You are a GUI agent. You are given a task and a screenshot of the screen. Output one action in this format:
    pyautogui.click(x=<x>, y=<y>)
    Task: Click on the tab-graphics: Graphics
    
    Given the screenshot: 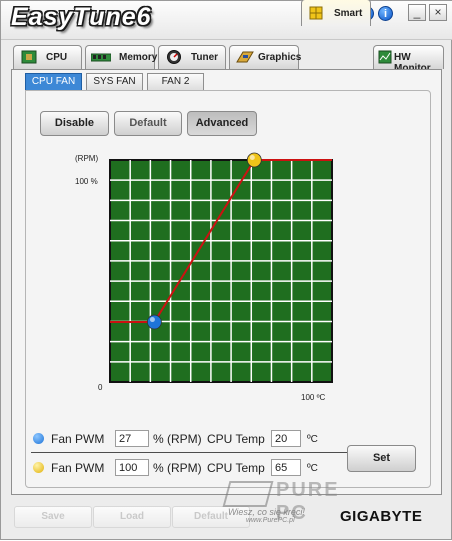 What is the action you would take?
    pyautogui.click(x=265, y=57)
    